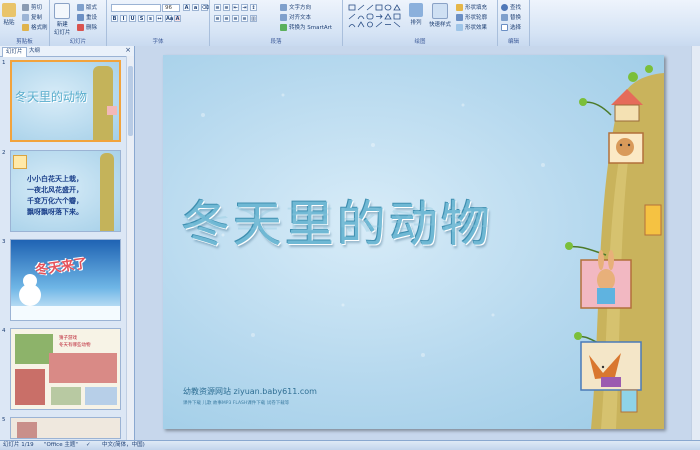 The width and height of the screenshot is (700, 450). What do you see at coordinates (205, 7) in the screenshot?
I see `clear-format-button: ⌫` at bounding box center [205, 7].